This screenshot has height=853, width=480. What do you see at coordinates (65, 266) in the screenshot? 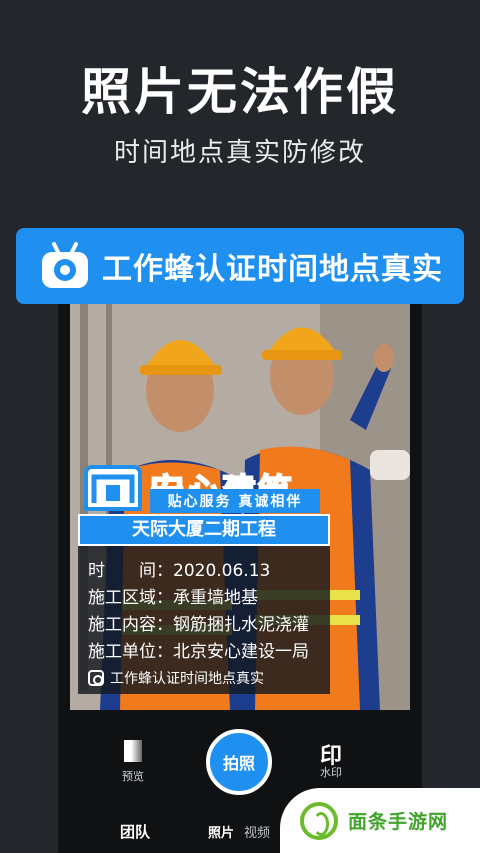
I see `camera-bee-icon` at bounding box center [65, 266].